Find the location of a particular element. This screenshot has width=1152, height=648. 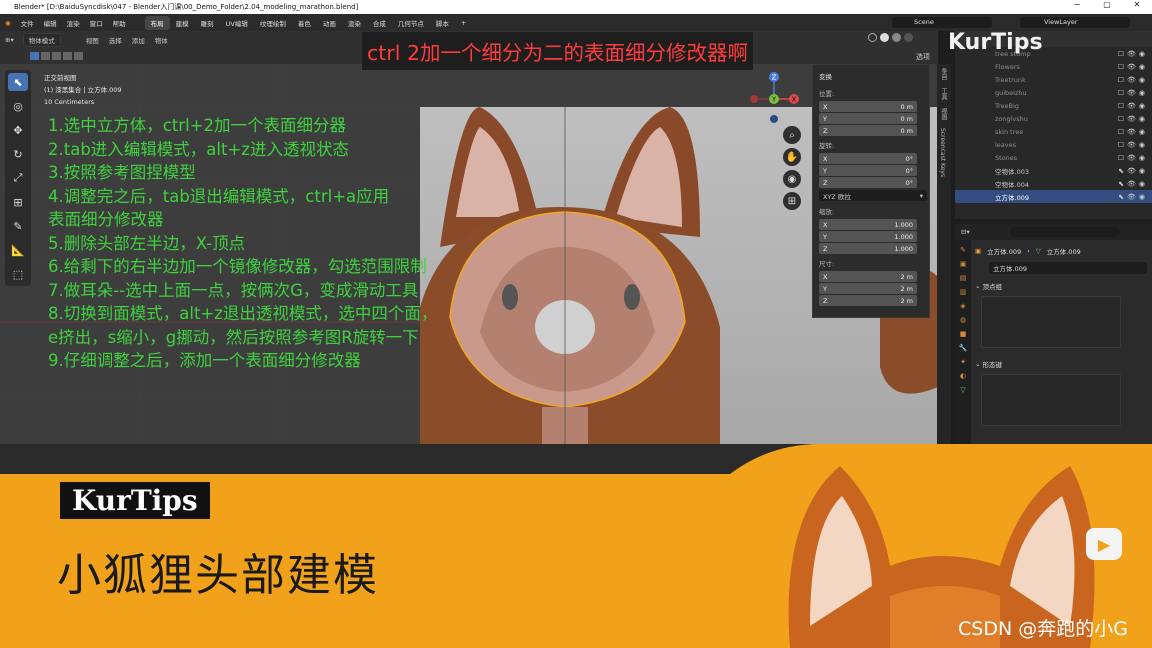

add-workspace-button: + is located at coordinates (463, 23).